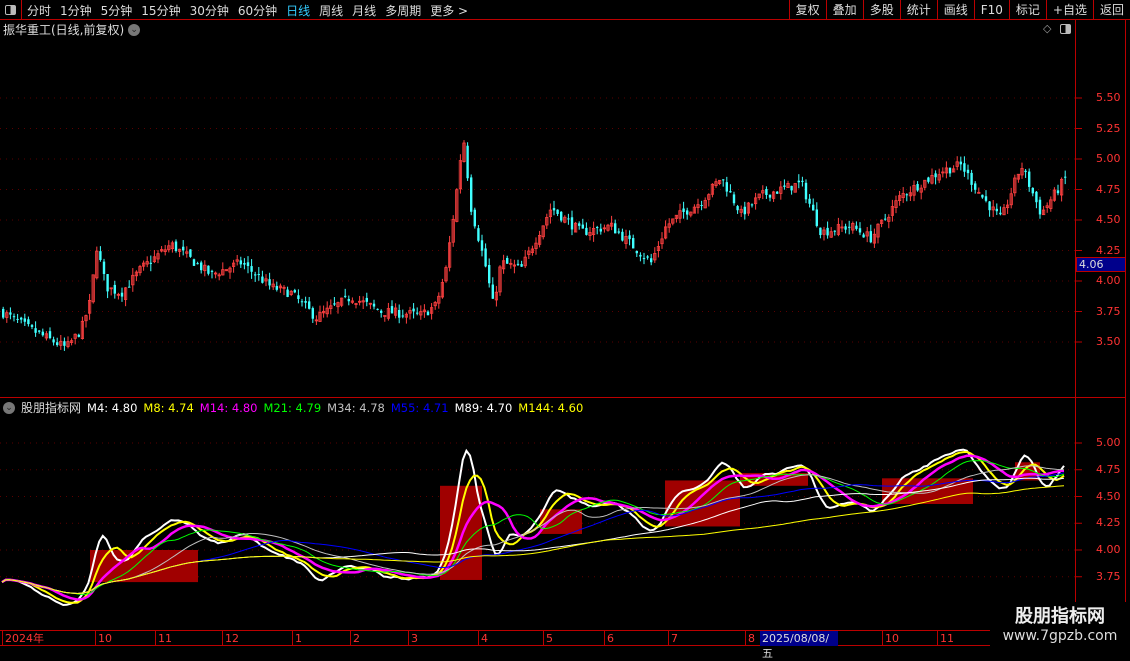 The image size is (1130, 661). Describe the element at coordinates (483, 407) in the screenshot. I see `ma-value: M89: 4.70` at that location.